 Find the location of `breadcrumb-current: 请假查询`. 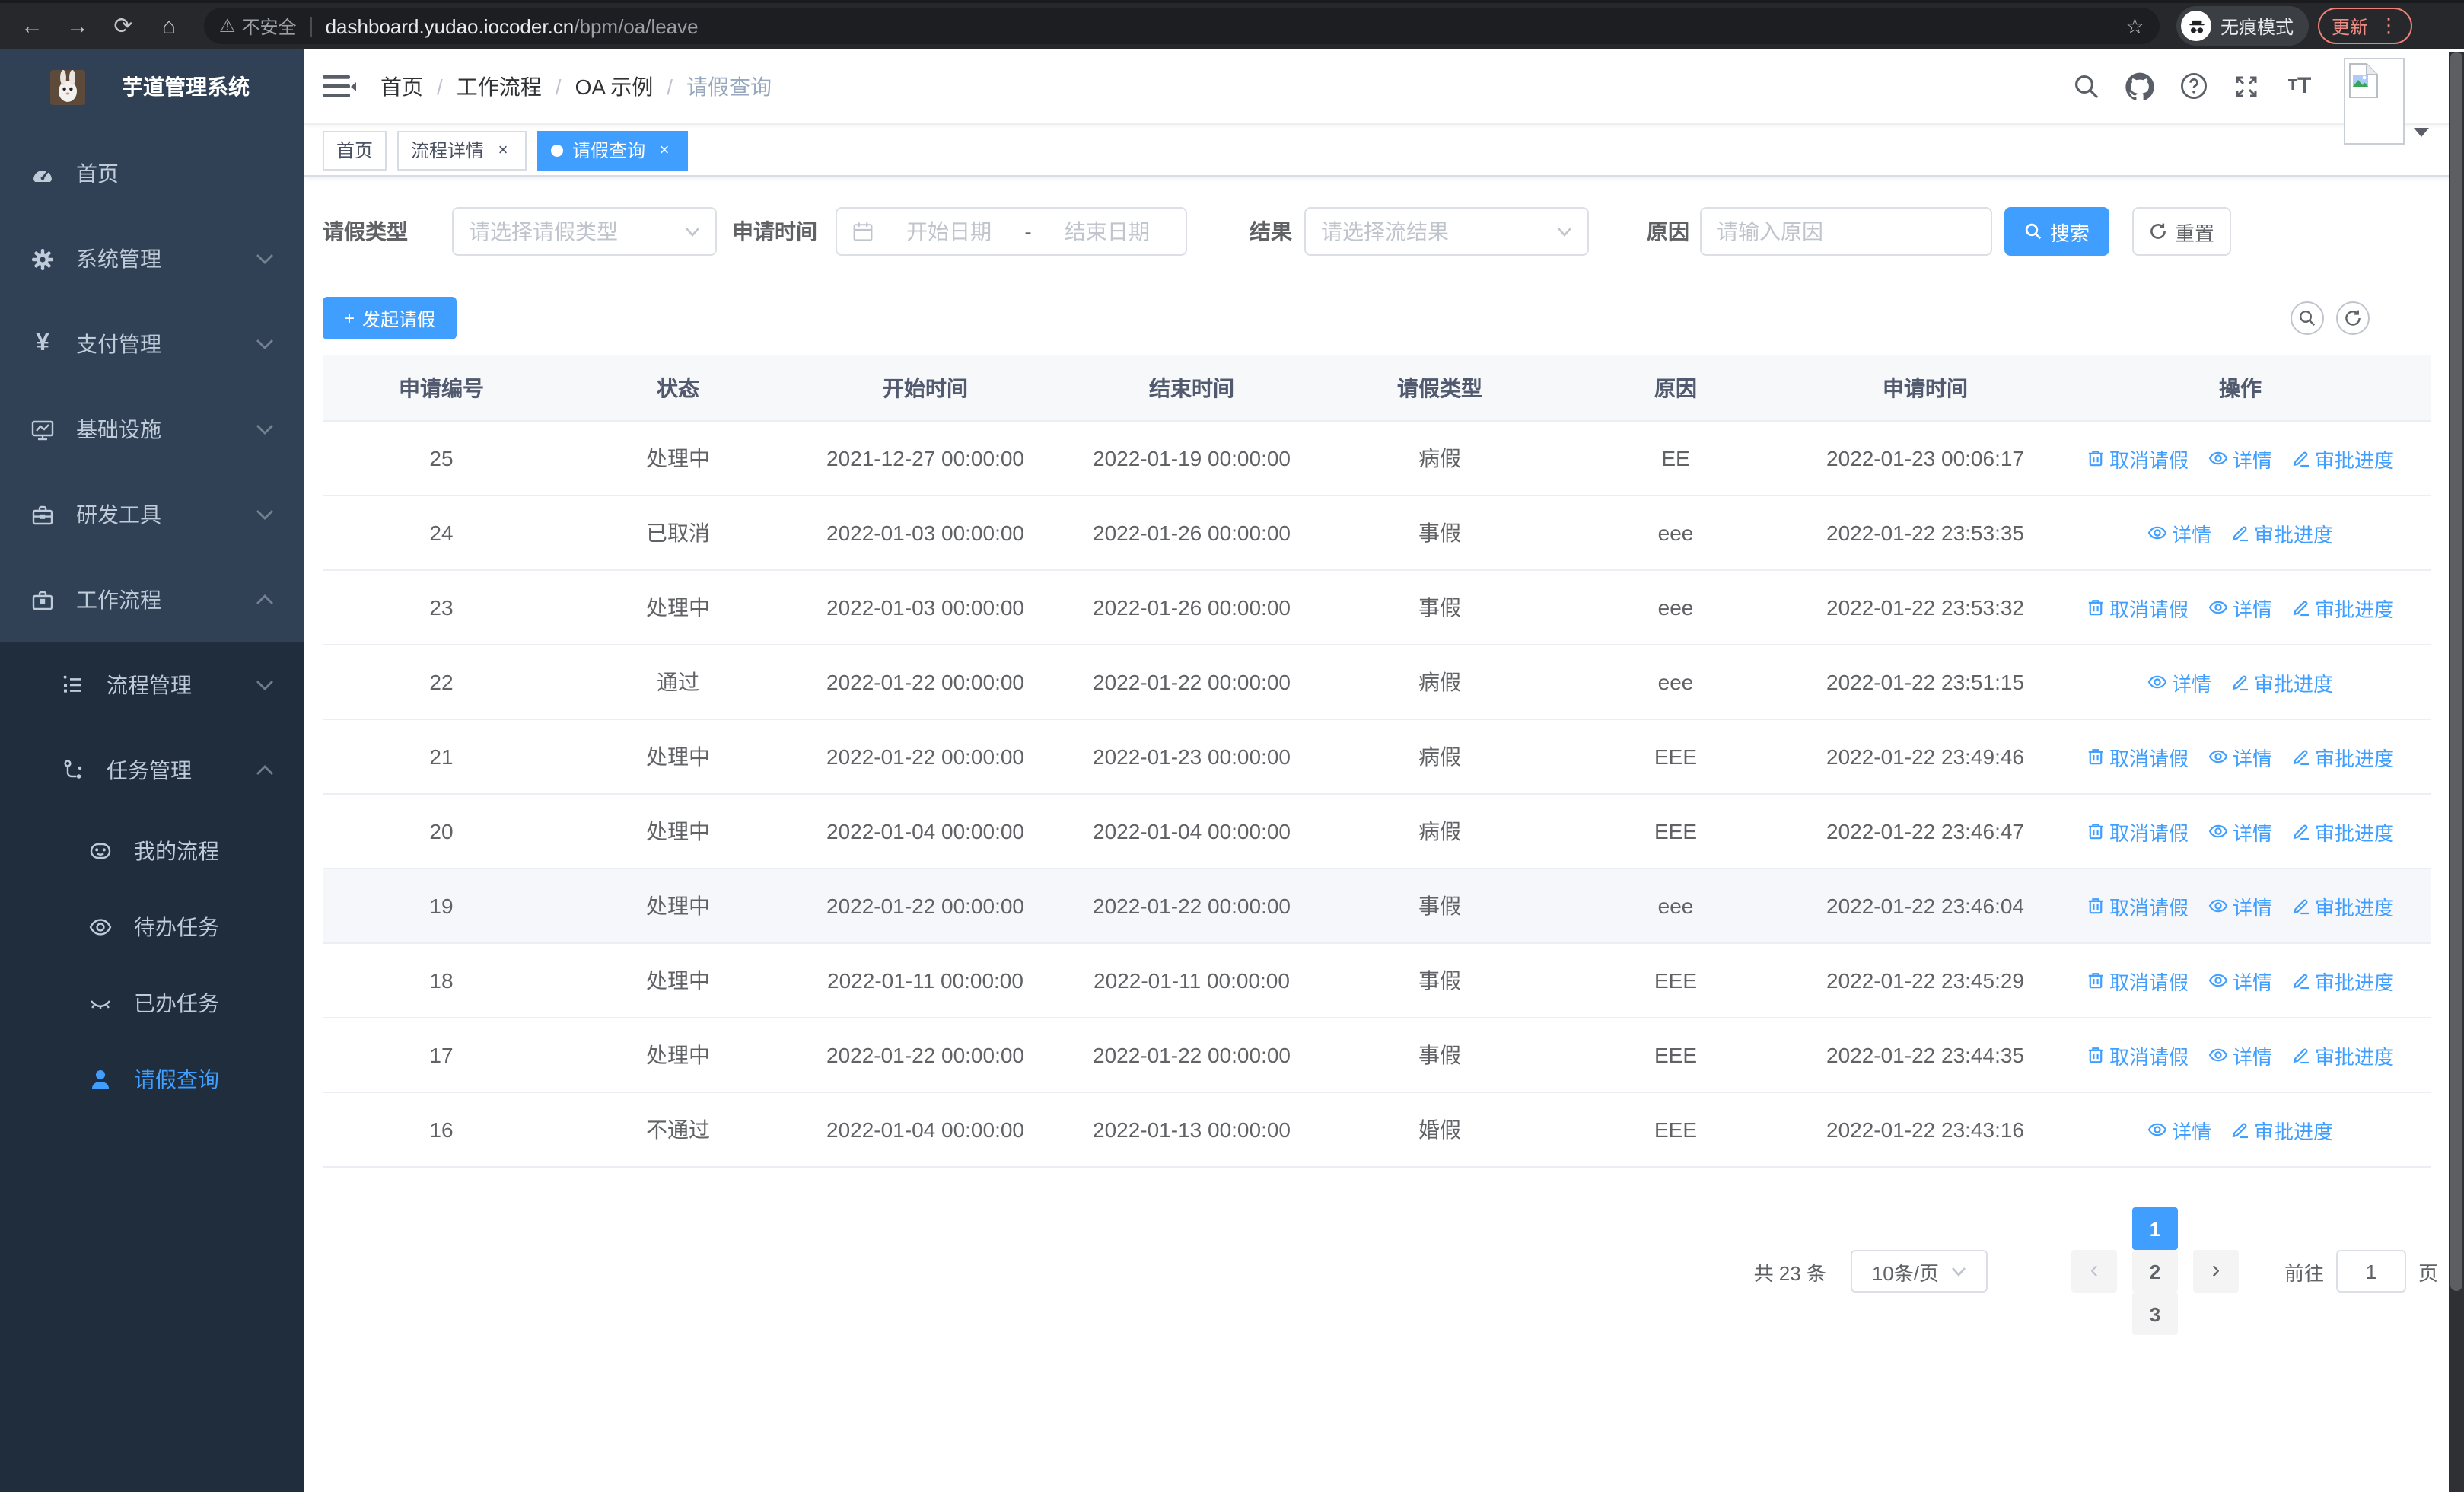

breadcrumb-current: 请假查询 is located at coordinates (729, 86).